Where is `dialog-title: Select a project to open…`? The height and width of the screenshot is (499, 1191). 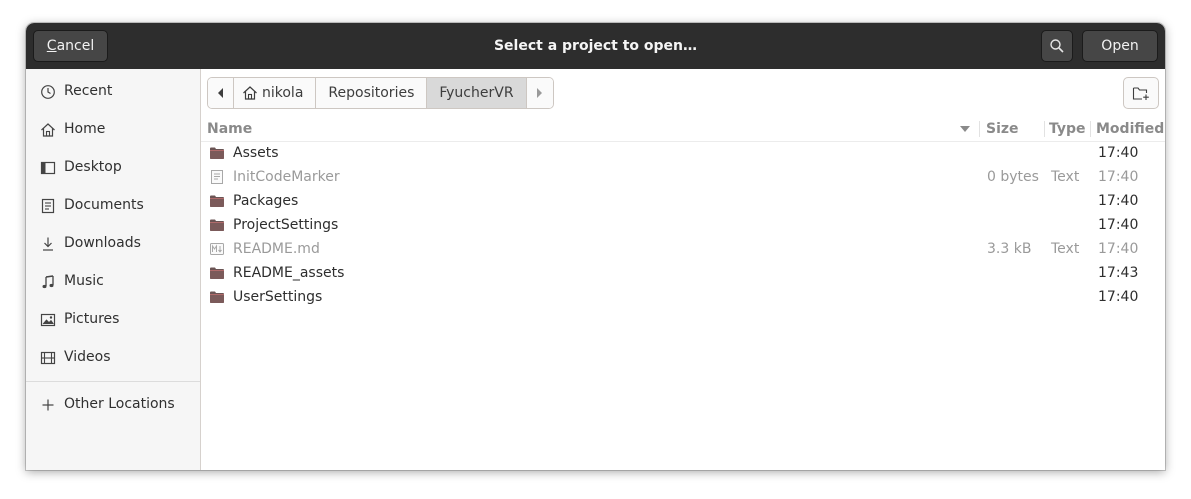
dialog-title: Select a project to open… is located at coordinates (595, 46).